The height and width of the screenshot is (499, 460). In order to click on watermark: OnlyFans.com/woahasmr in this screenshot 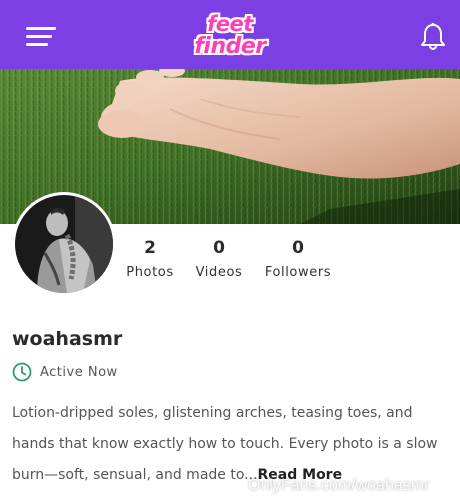, I will do `click(339, 485)`.